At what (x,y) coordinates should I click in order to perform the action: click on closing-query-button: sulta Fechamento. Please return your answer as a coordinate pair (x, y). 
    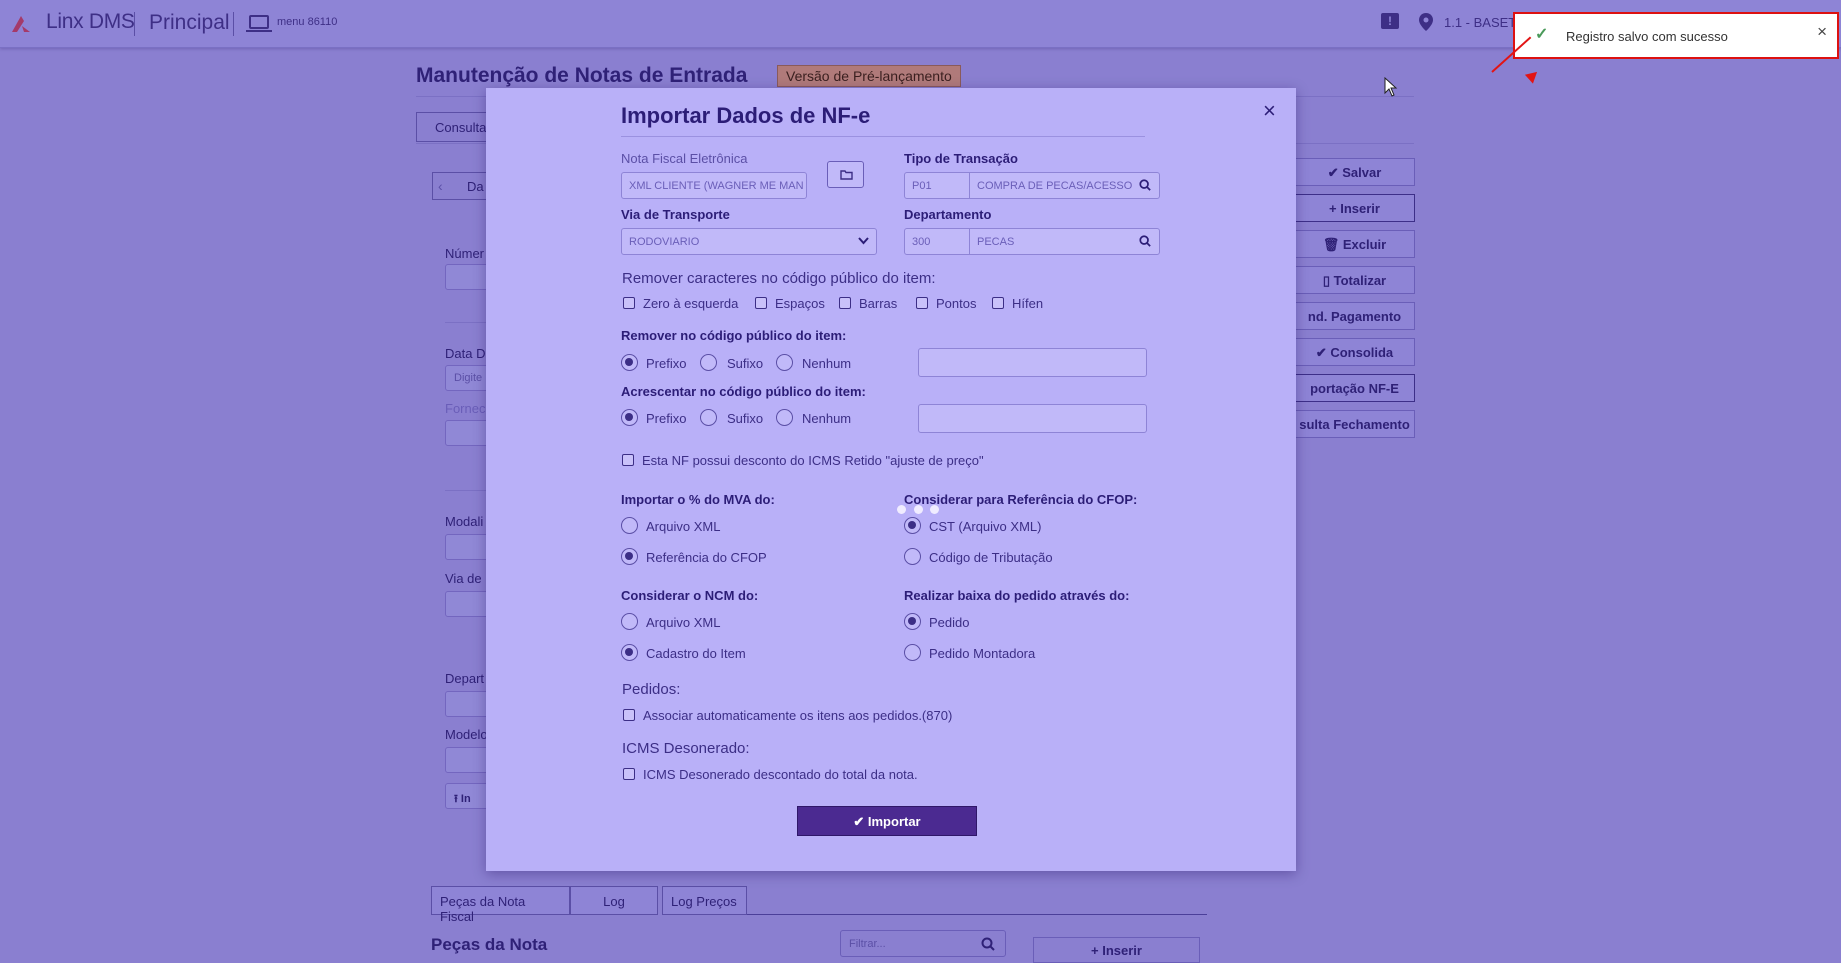
    Looking at the image, I should click on (1354, 424).